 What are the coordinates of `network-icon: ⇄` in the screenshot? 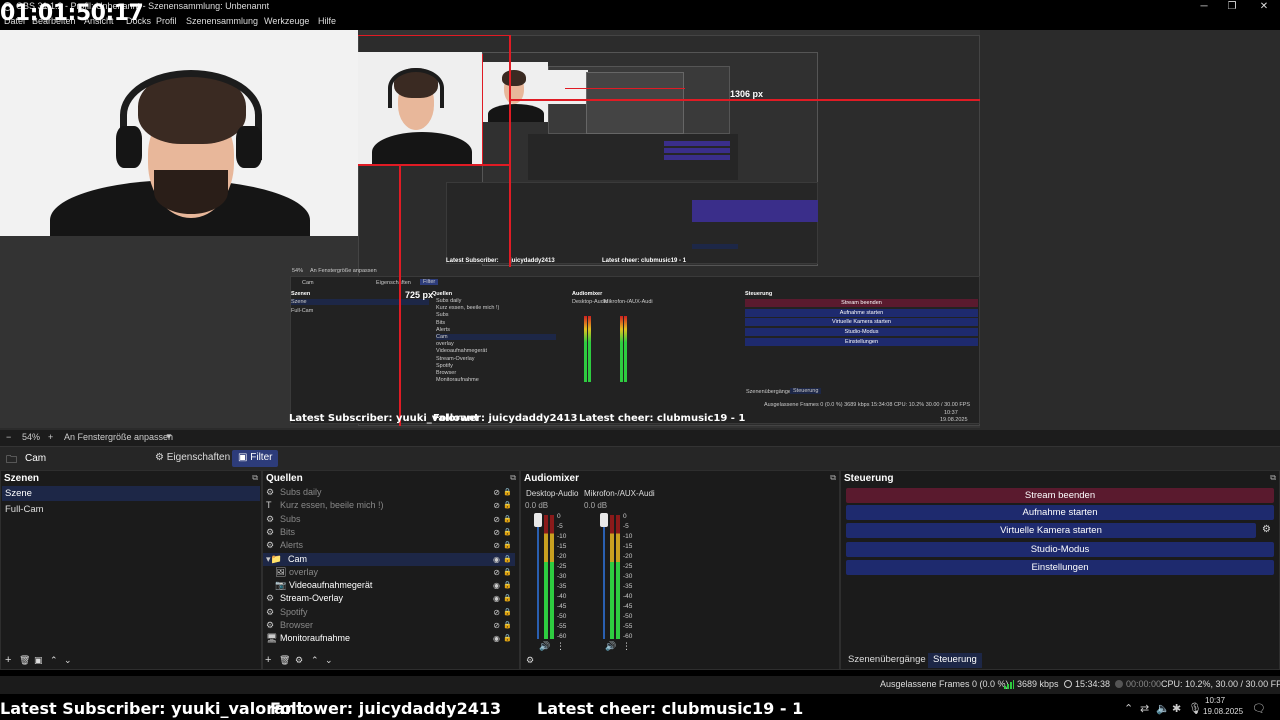 It's located at (1144, 708).